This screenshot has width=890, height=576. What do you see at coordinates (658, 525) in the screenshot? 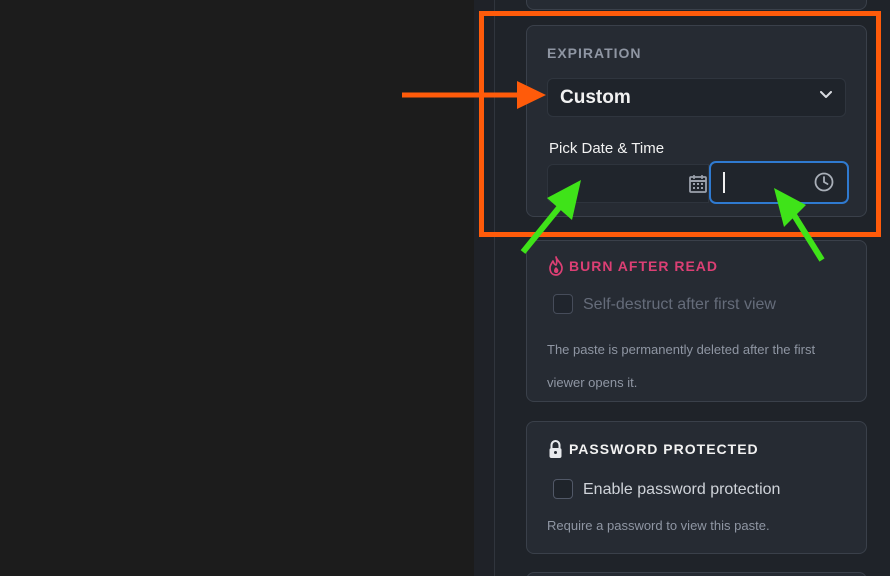
I see `password-protected-help-text: Require a password to view this paste.` at bounding box center [658, 525].